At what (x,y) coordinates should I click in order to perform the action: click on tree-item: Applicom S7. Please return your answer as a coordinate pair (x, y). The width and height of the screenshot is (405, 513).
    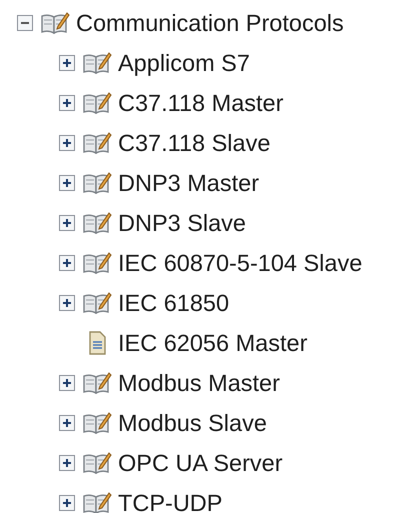
    Looking at the image, I should click on (184, 63).